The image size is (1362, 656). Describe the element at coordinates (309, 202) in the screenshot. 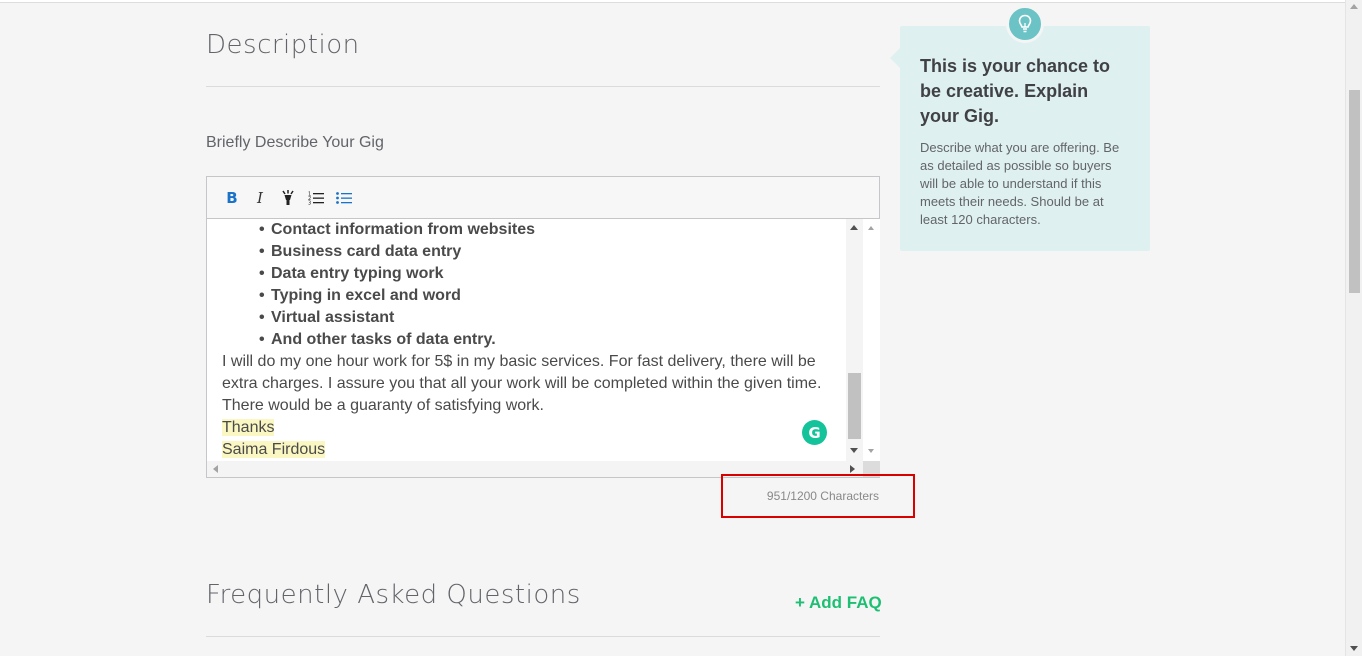

I see `svg-text: 3` at that location.